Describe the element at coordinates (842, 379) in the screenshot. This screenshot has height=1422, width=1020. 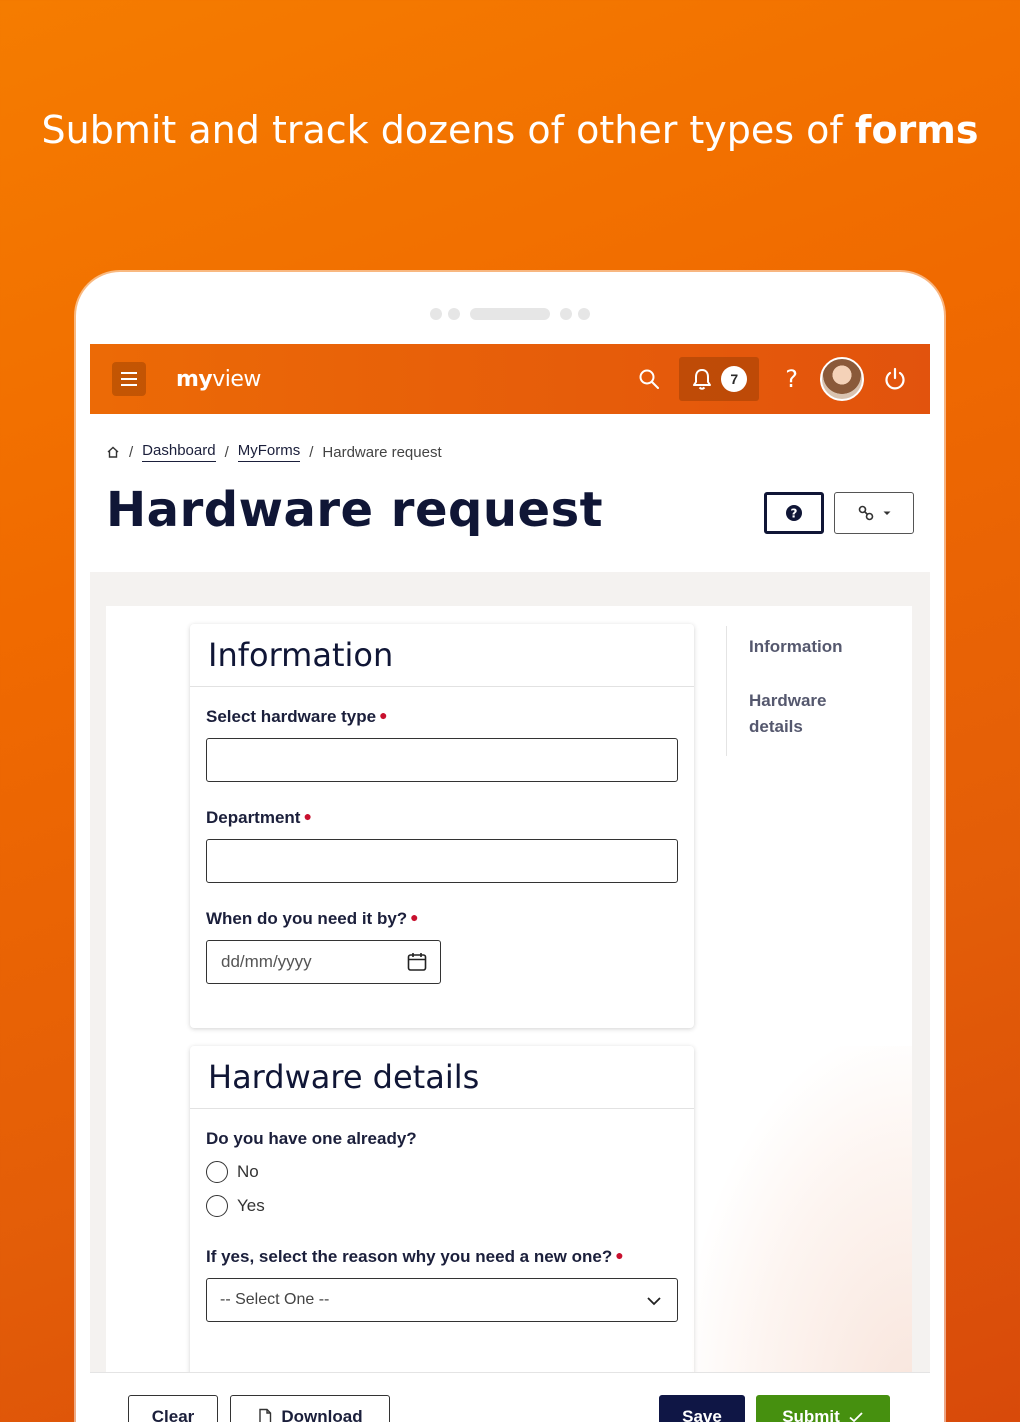
I see `avatar` at that location.